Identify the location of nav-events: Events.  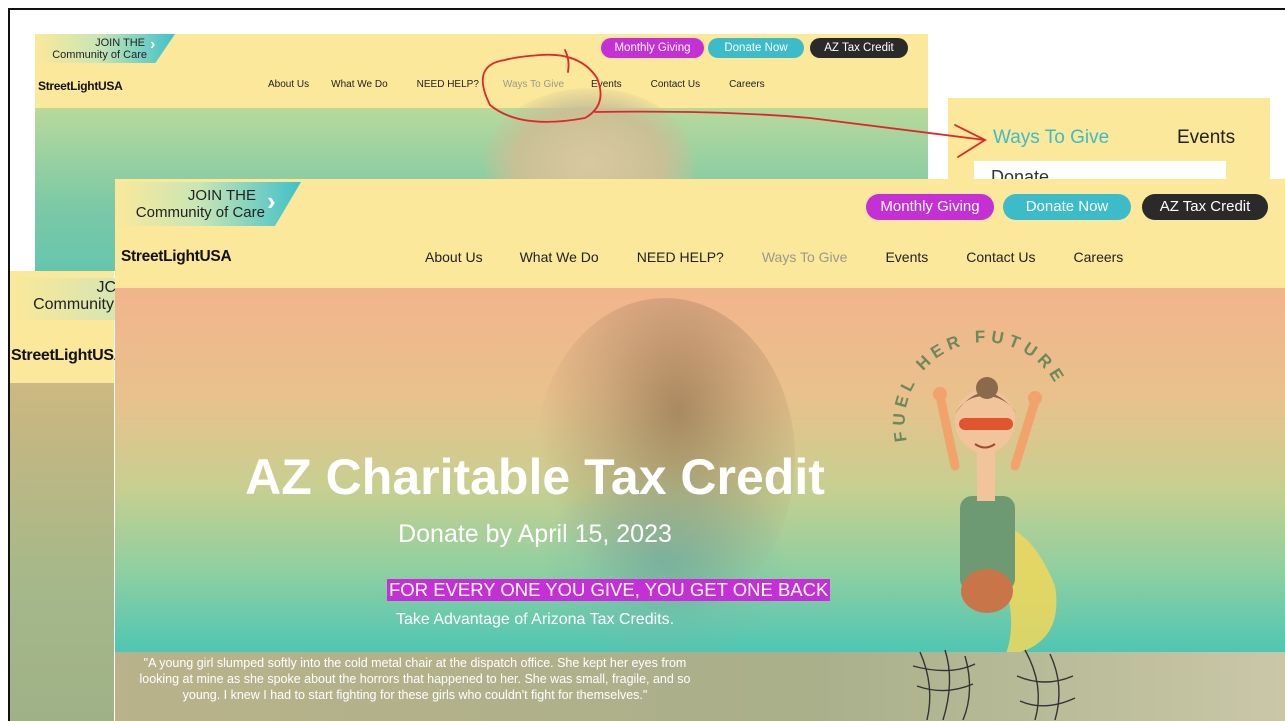
(906, 257).